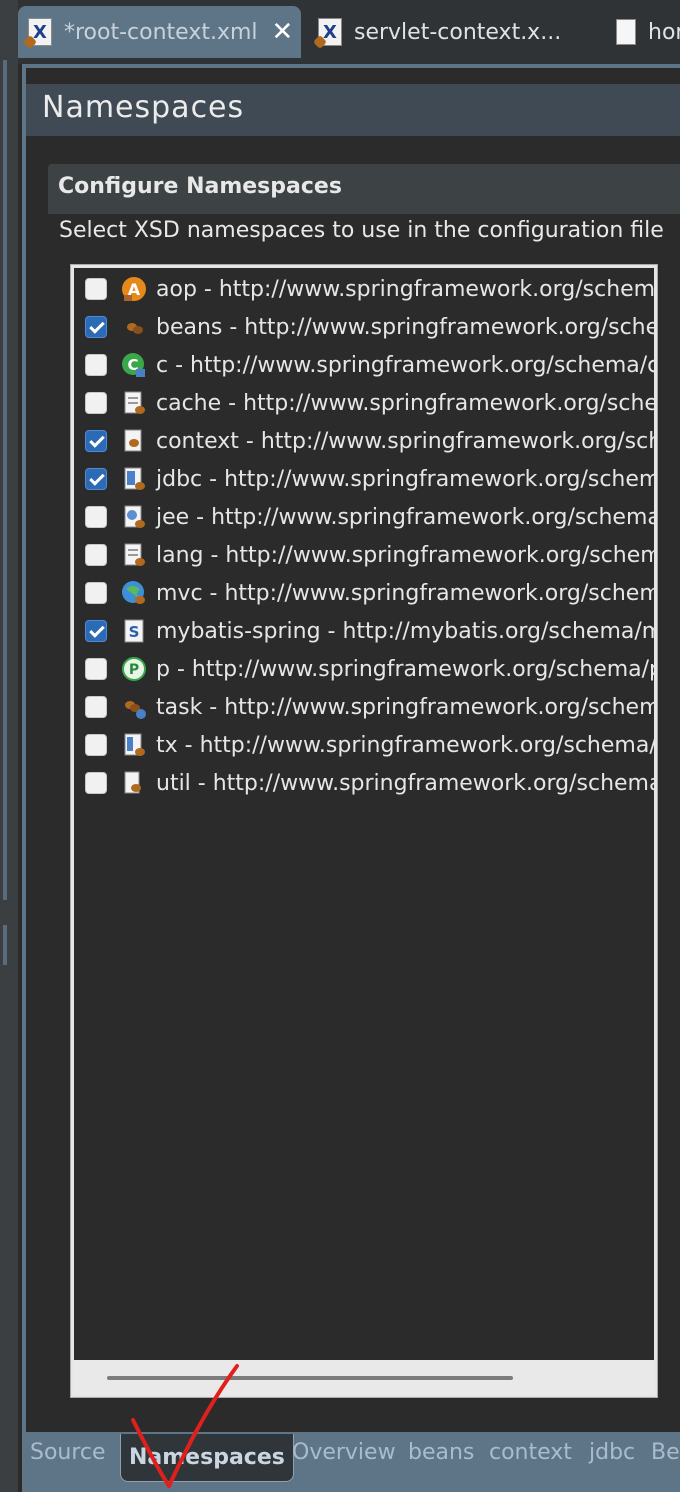 This screenshot has width=680, height=1492. I want to click on section-title: Configure Namespaces, so click(200, 186).